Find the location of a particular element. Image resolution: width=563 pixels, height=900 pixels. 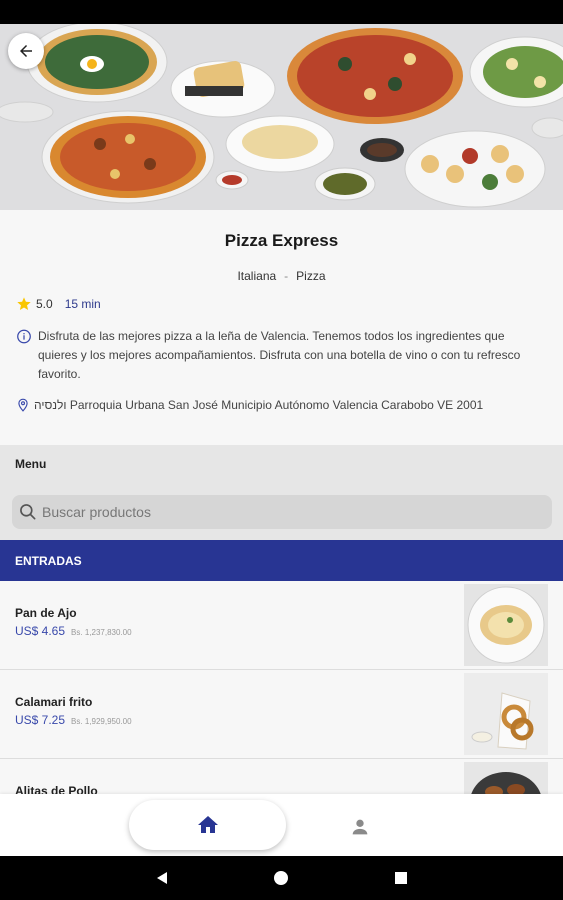

product-item: Calamari frito US$ 7.25 Bs. 1,929,950.00 is located at coordinates (281, 714).